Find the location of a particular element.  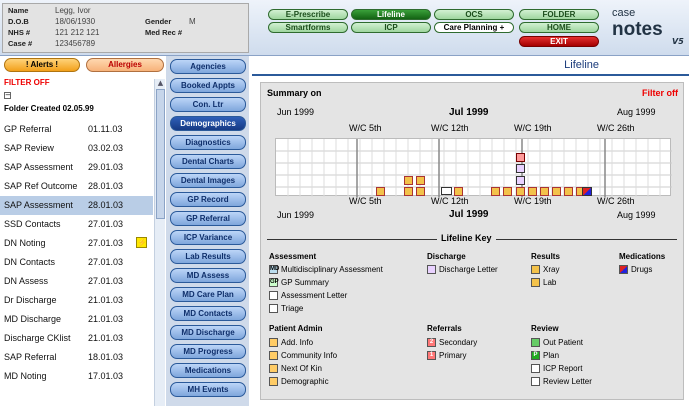

list-item: SAP Review 03.02.03 is located at coordinates (76, 148).